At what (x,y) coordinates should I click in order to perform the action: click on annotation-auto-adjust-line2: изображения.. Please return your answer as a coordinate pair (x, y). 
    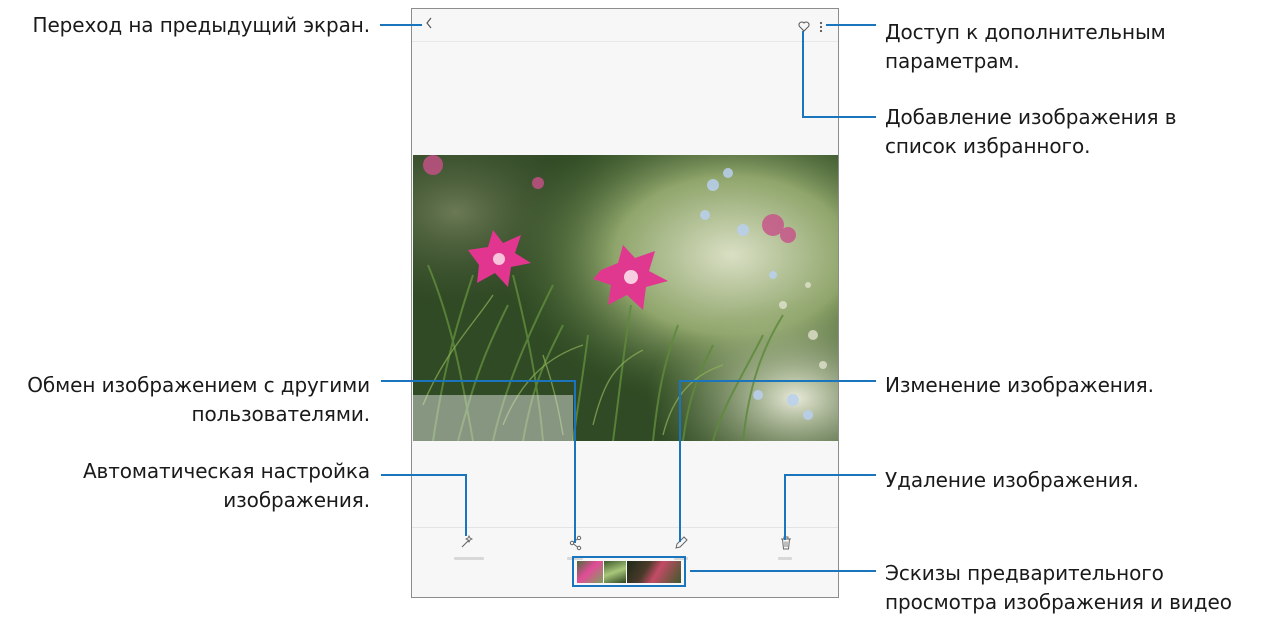
    Looking at the image, I should click on (296, 500).